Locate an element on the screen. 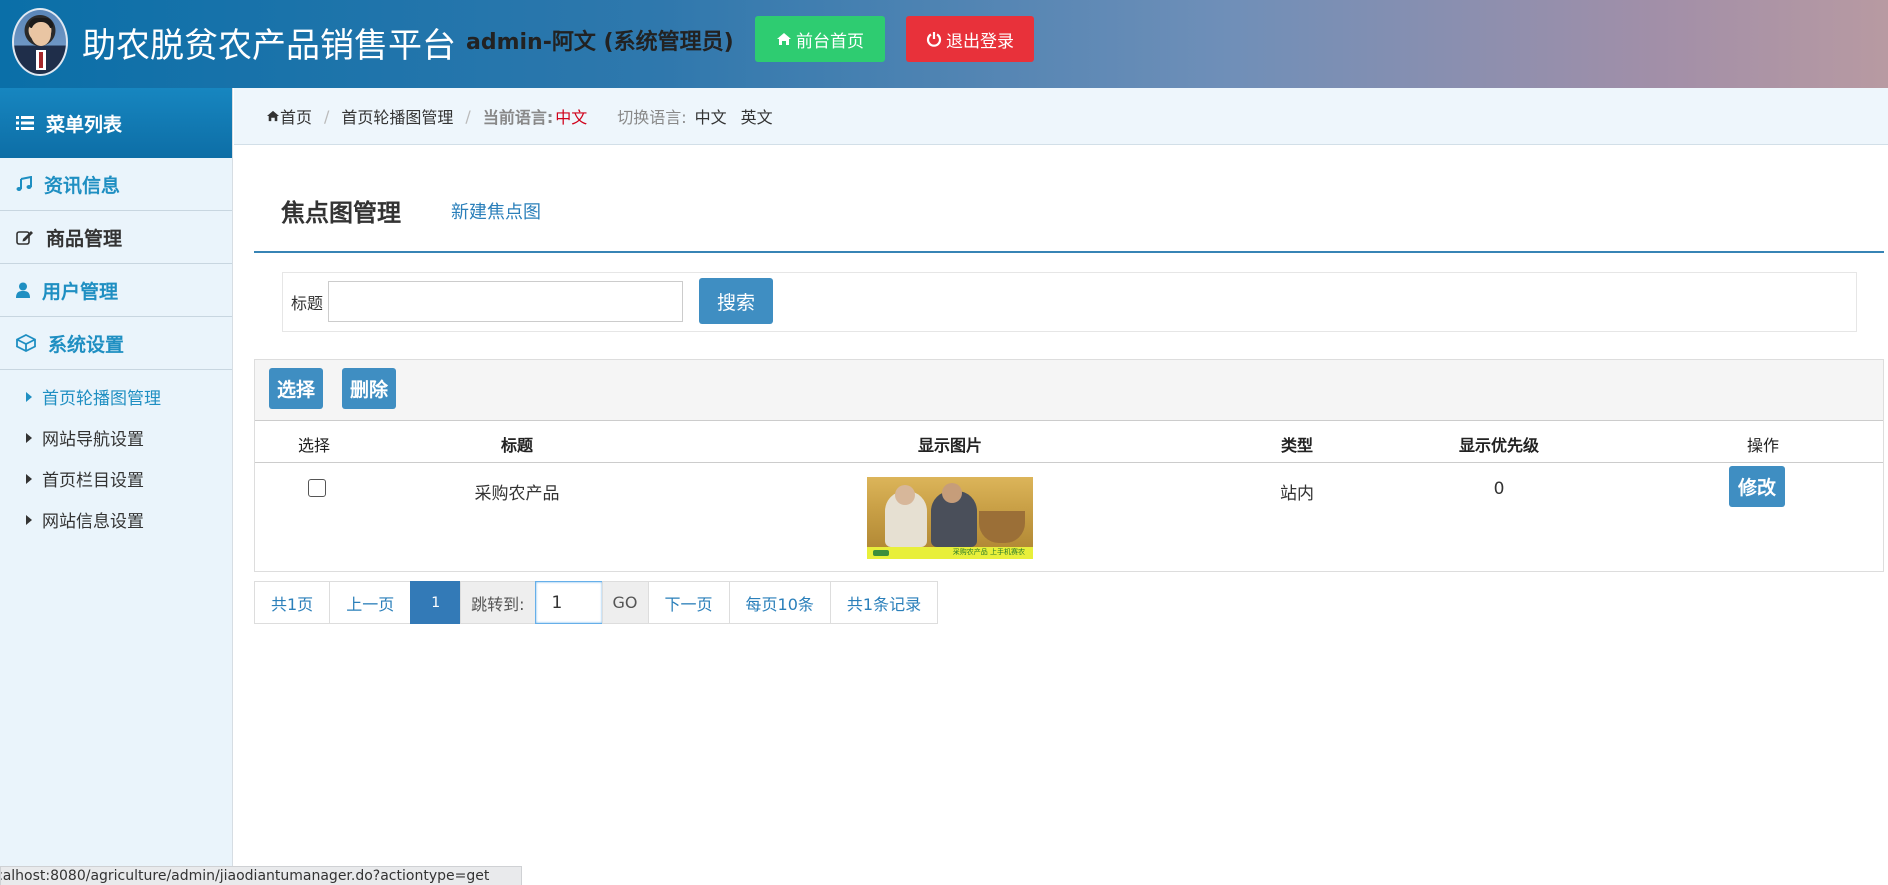 The image size is (1888, 885). sidebar-item-navigation: 网站导航设置 is located at coordinates (116, 437).